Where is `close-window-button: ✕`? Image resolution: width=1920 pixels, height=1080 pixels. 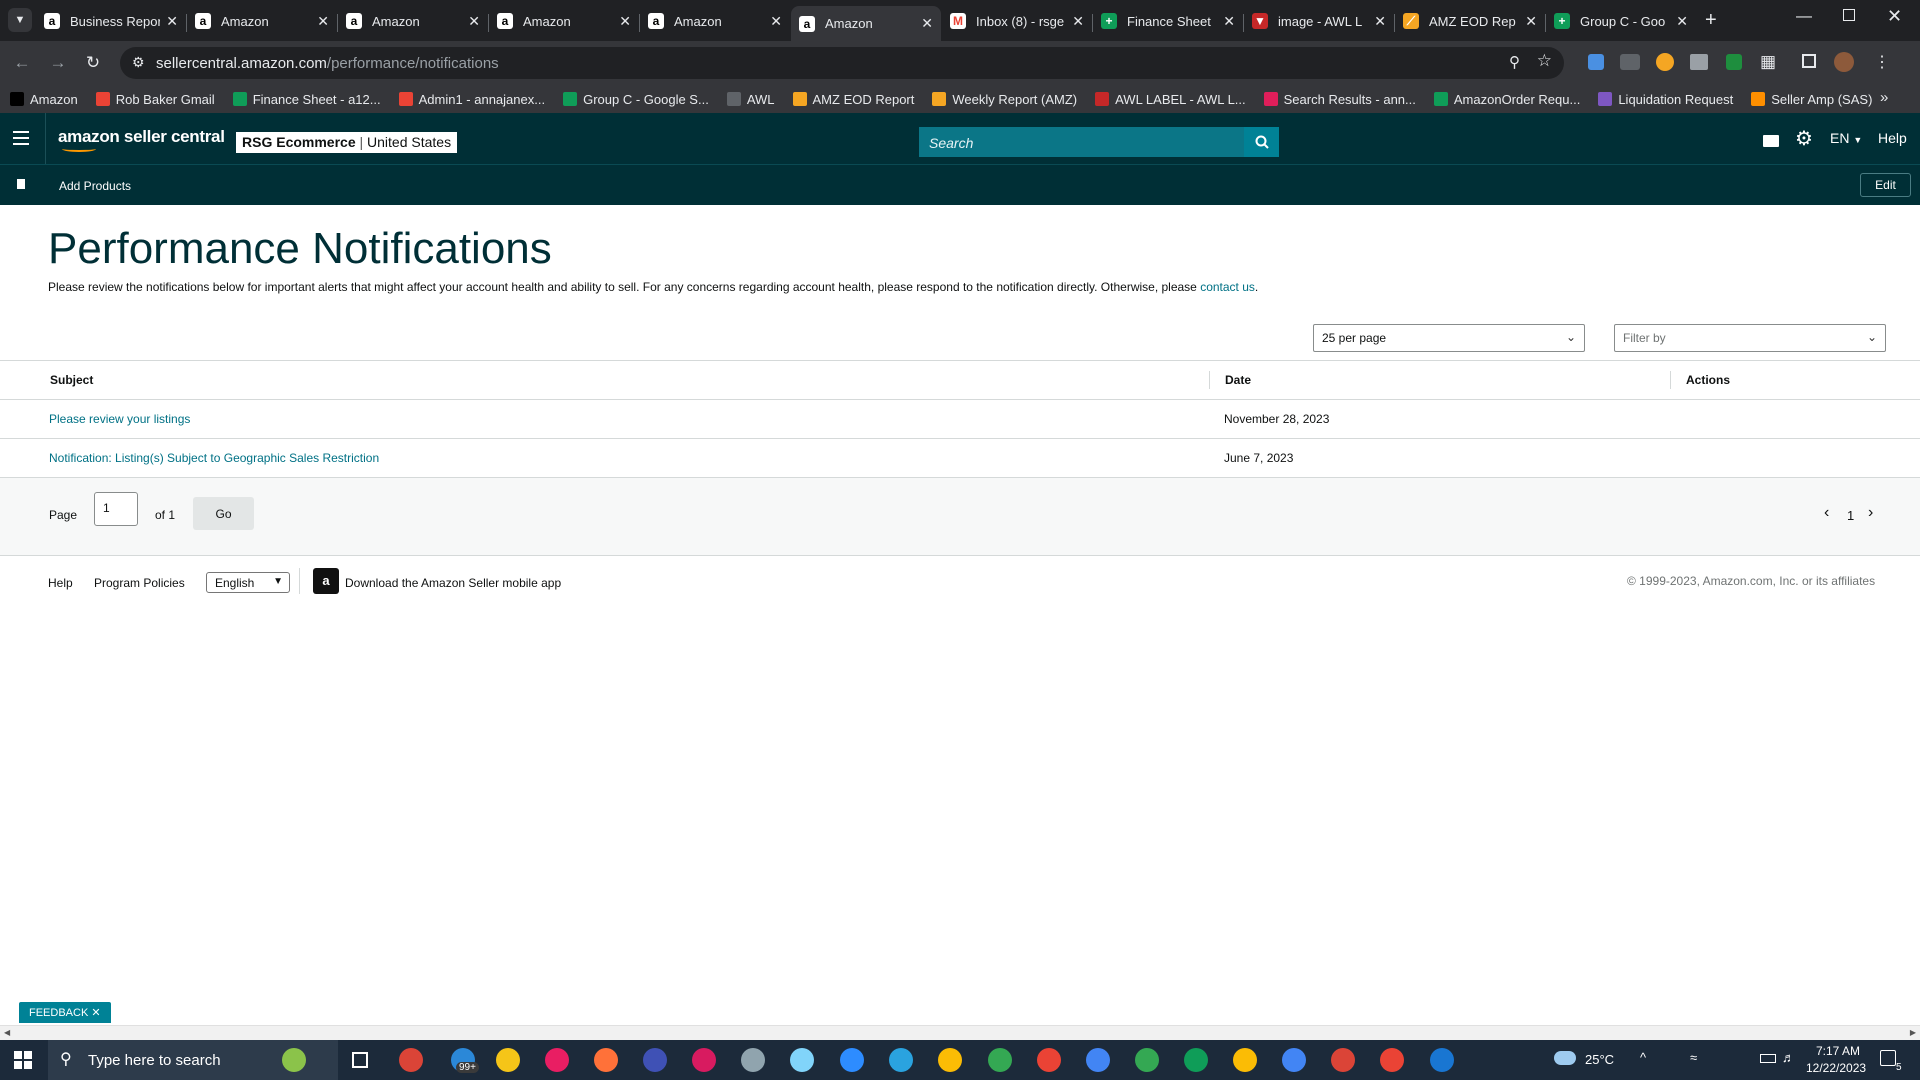 close-window-button: ✕ is located at coordinates (1894, 16).